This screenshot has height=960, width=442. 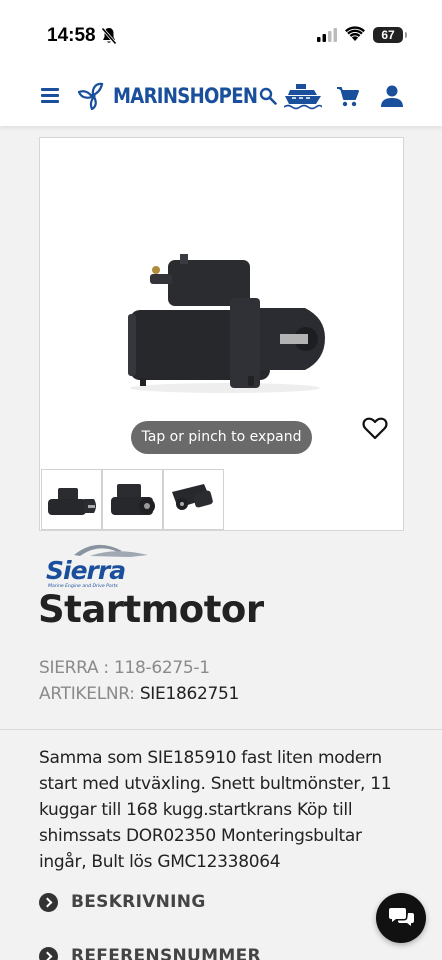 What do you see at coordinates (221, 34) in the screenshot?
I see `status-bar: 14:58 67` at bounding box center [221, 34].